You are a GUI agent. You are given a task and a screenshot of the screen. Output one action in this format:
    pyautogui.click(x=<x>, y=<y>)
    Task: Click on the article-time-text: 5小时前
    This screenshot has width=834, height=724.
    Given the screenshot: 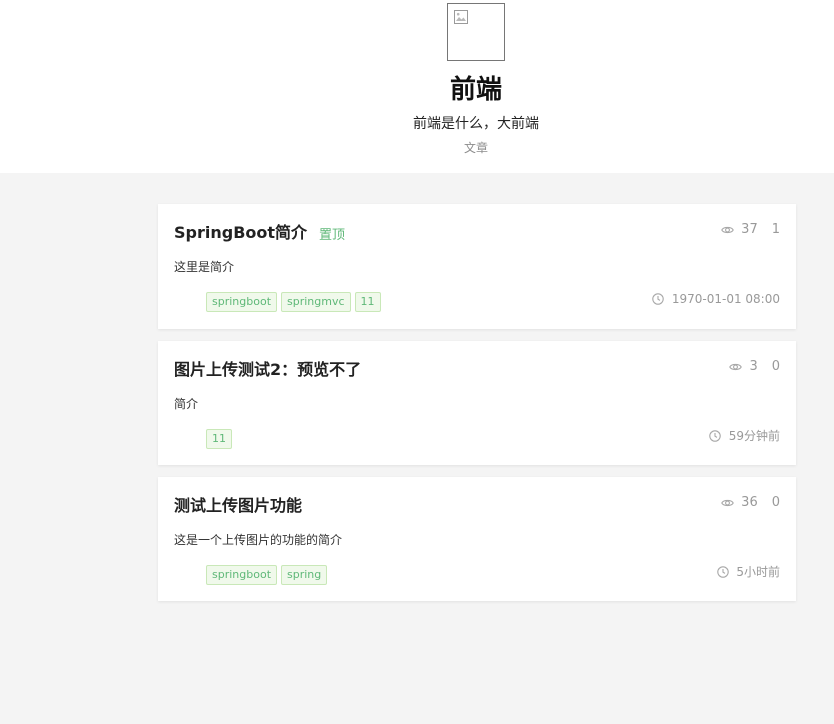 What is the action you would take?
    pyautogui.click(x=758, y=572)
    